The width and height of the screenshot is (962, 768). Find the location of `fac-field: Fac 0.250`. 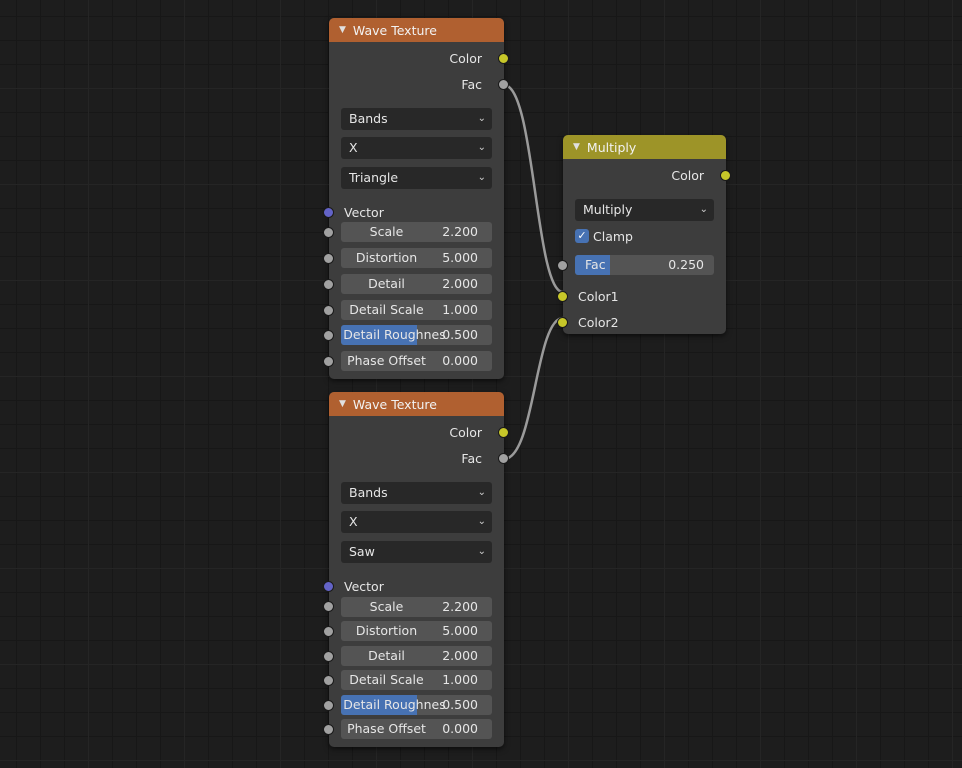

fac-field: Fac 0.250 is located at coordinates (644, 265).